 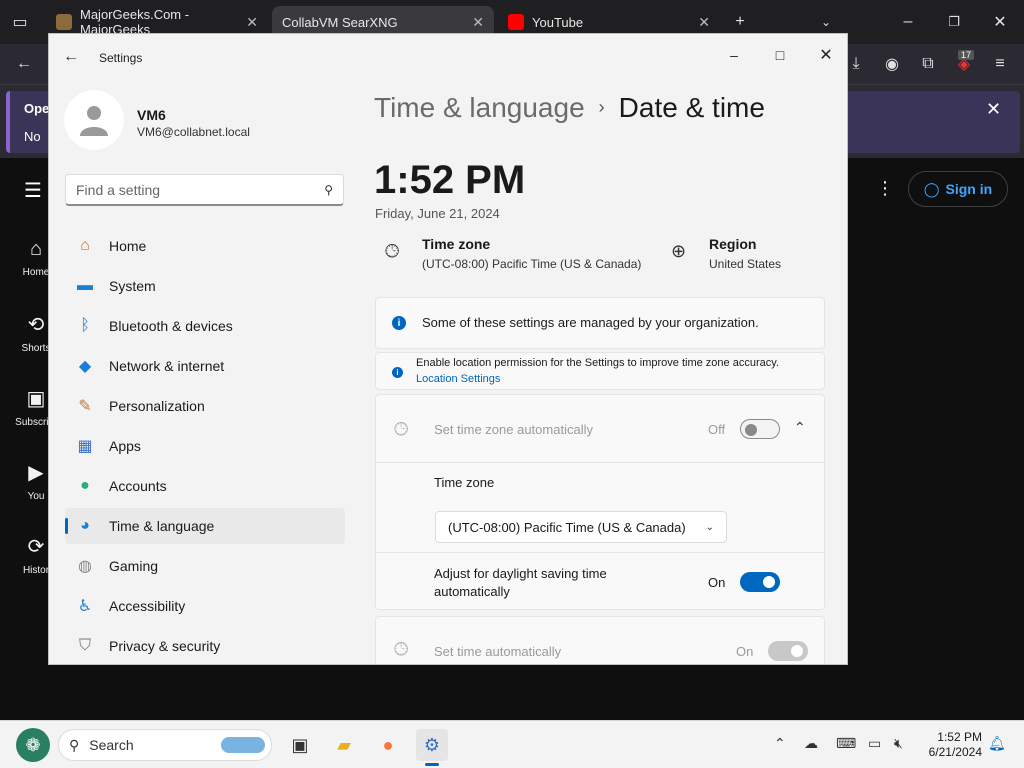 I want to click on more-options-icon: ⋮, so click(x=885, y=188).